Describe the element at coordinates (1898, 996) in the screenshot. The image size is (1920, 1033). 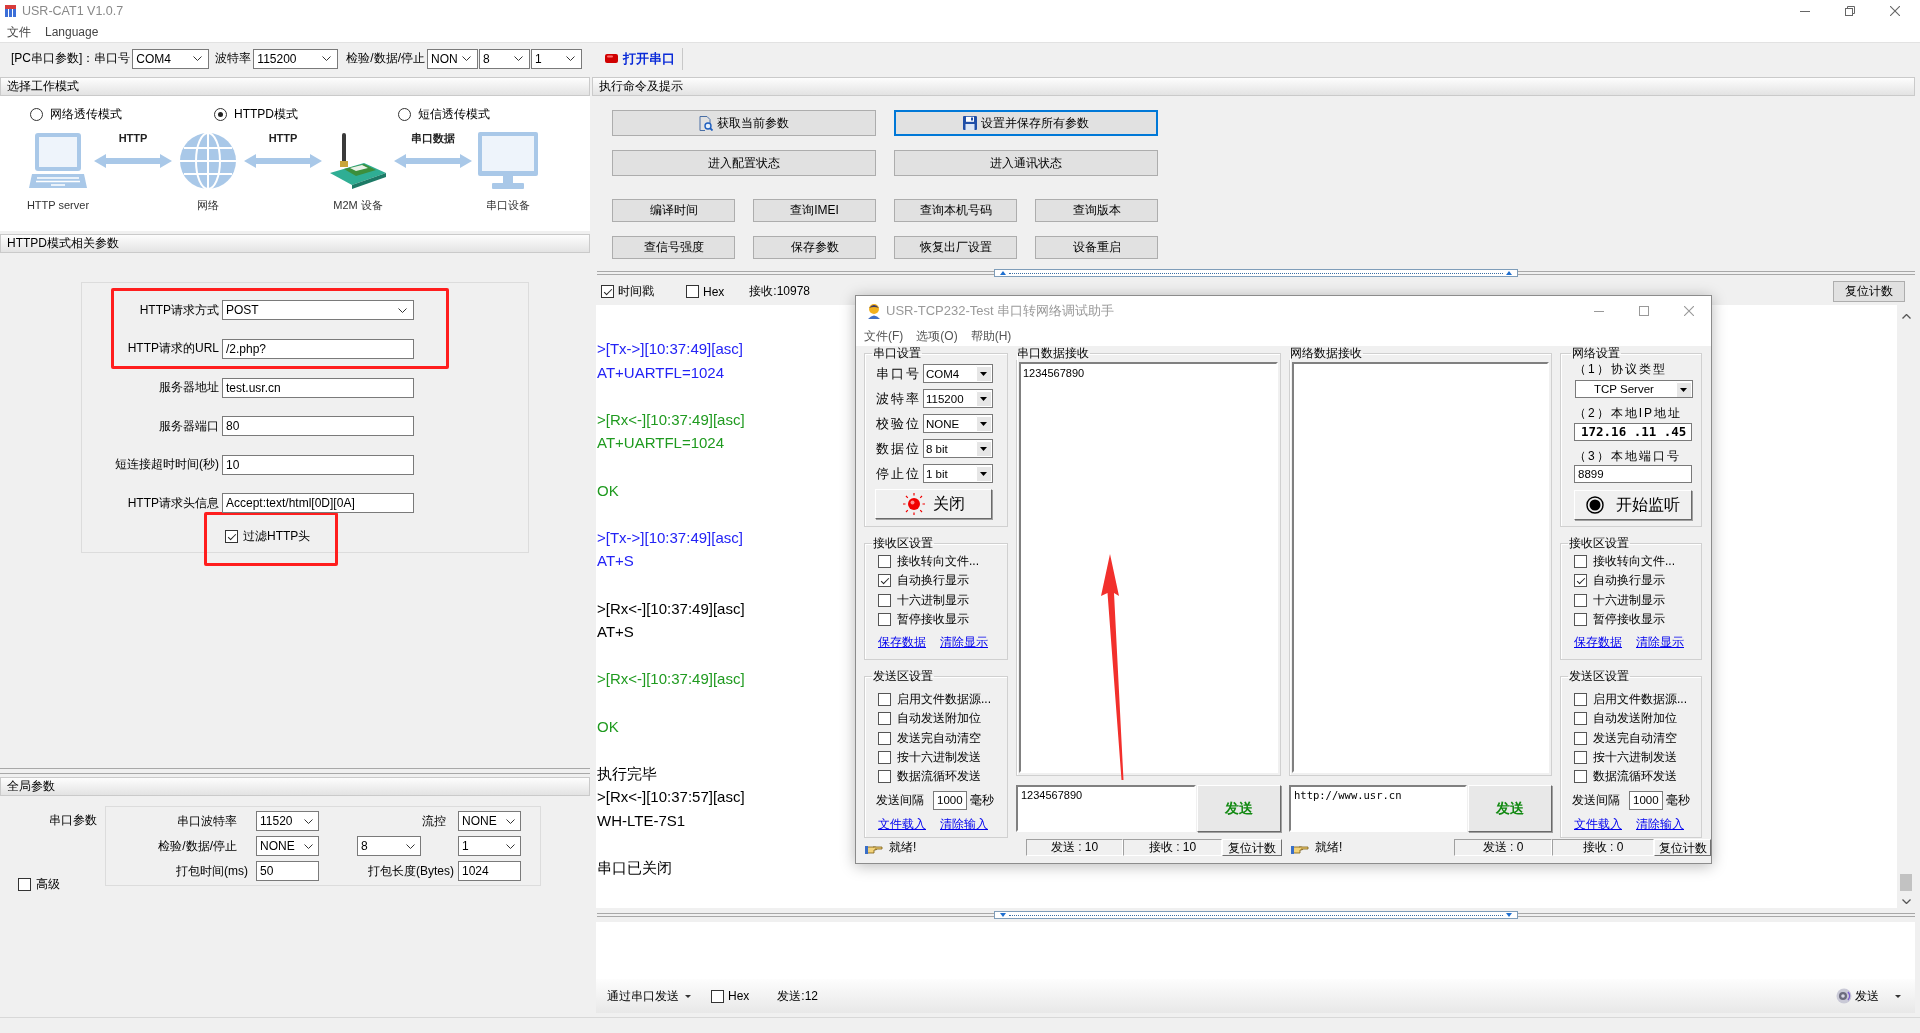
I see `caret-down-icon` at that location.